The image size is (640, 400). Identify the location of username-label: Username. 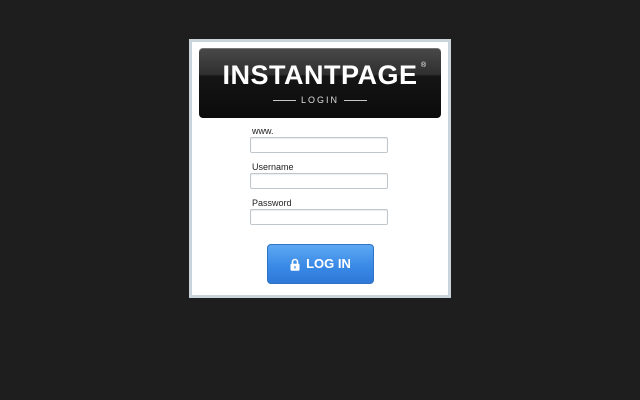
(273, 167).